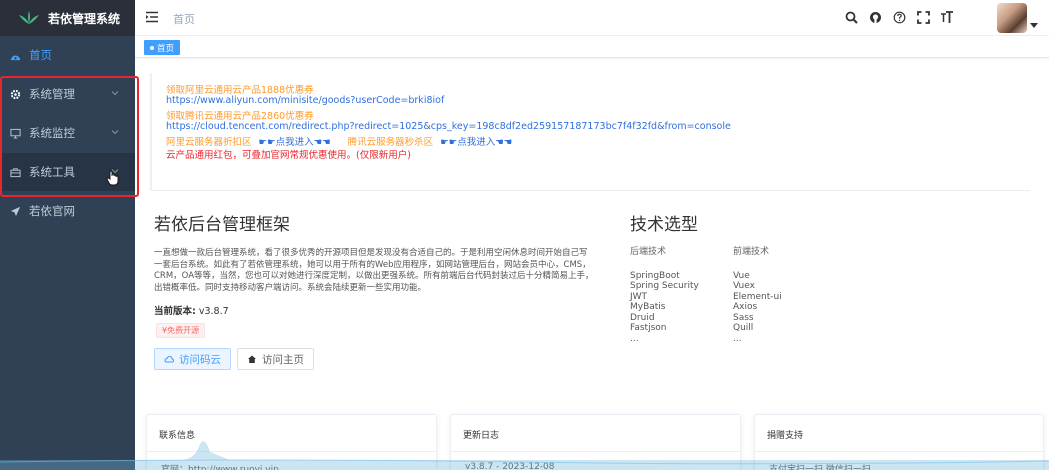 Image resolution: width=1049 pixels, height=470 pixels. I want to click on sidebar-item-label: 若依官网, so click(52, 211).